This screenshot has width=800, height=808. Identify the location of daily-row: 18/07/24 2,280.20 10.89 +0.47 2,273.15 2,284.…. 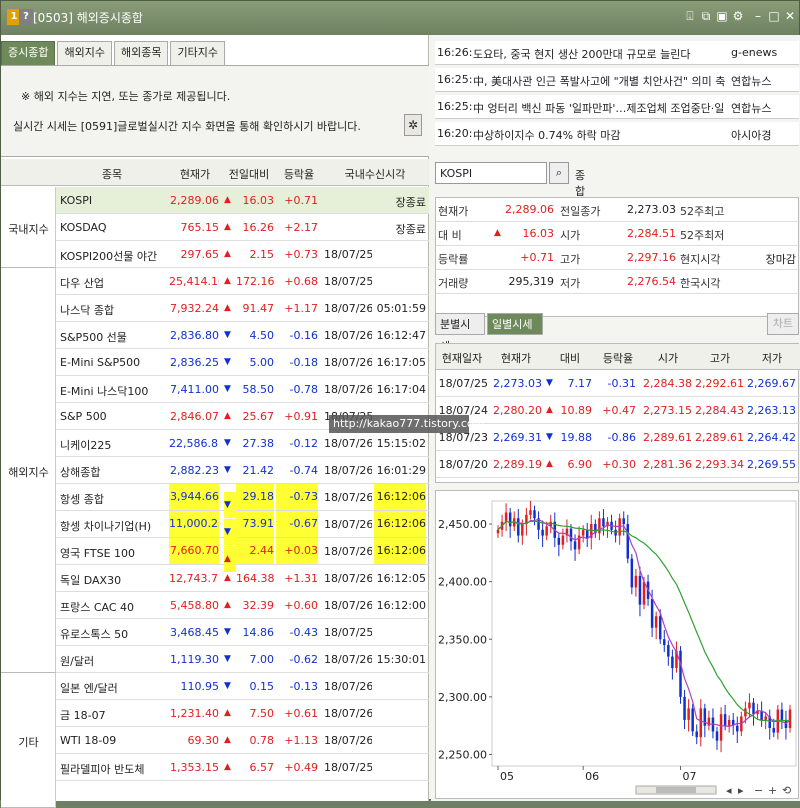
(618, 411).